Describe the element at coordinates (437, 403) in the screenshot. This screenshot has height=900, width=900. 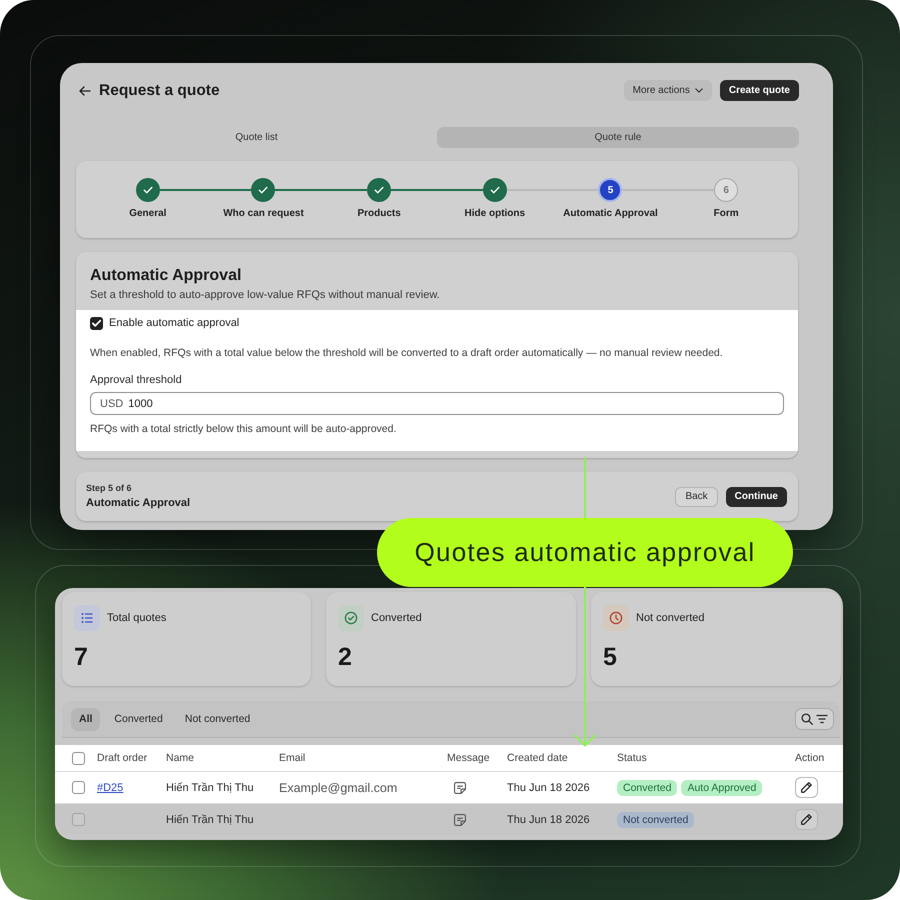
I see `amount-input: USD 1000` at that location.